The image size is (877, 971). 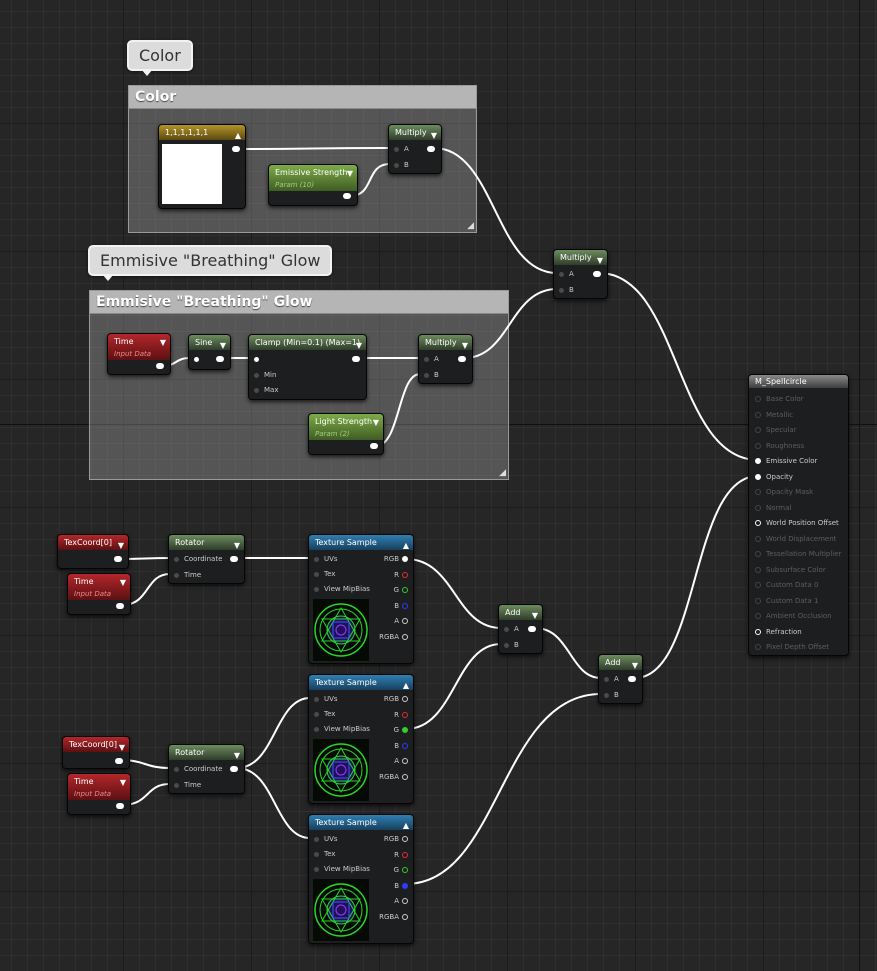 What do you see at coordinates (790, 570) in the screenshot?
I see `material-pin-subsurface-color: Subsurface Color` at bounding box center [790, 570].